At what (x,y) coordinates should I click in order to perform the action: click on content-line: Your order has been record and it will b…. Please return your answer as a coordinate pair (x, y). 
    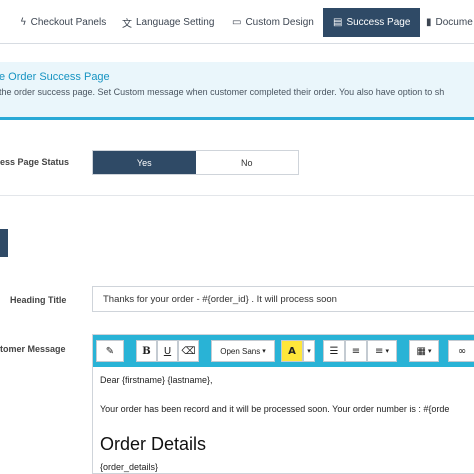
    Looking at the image, I should click on (275, 409).